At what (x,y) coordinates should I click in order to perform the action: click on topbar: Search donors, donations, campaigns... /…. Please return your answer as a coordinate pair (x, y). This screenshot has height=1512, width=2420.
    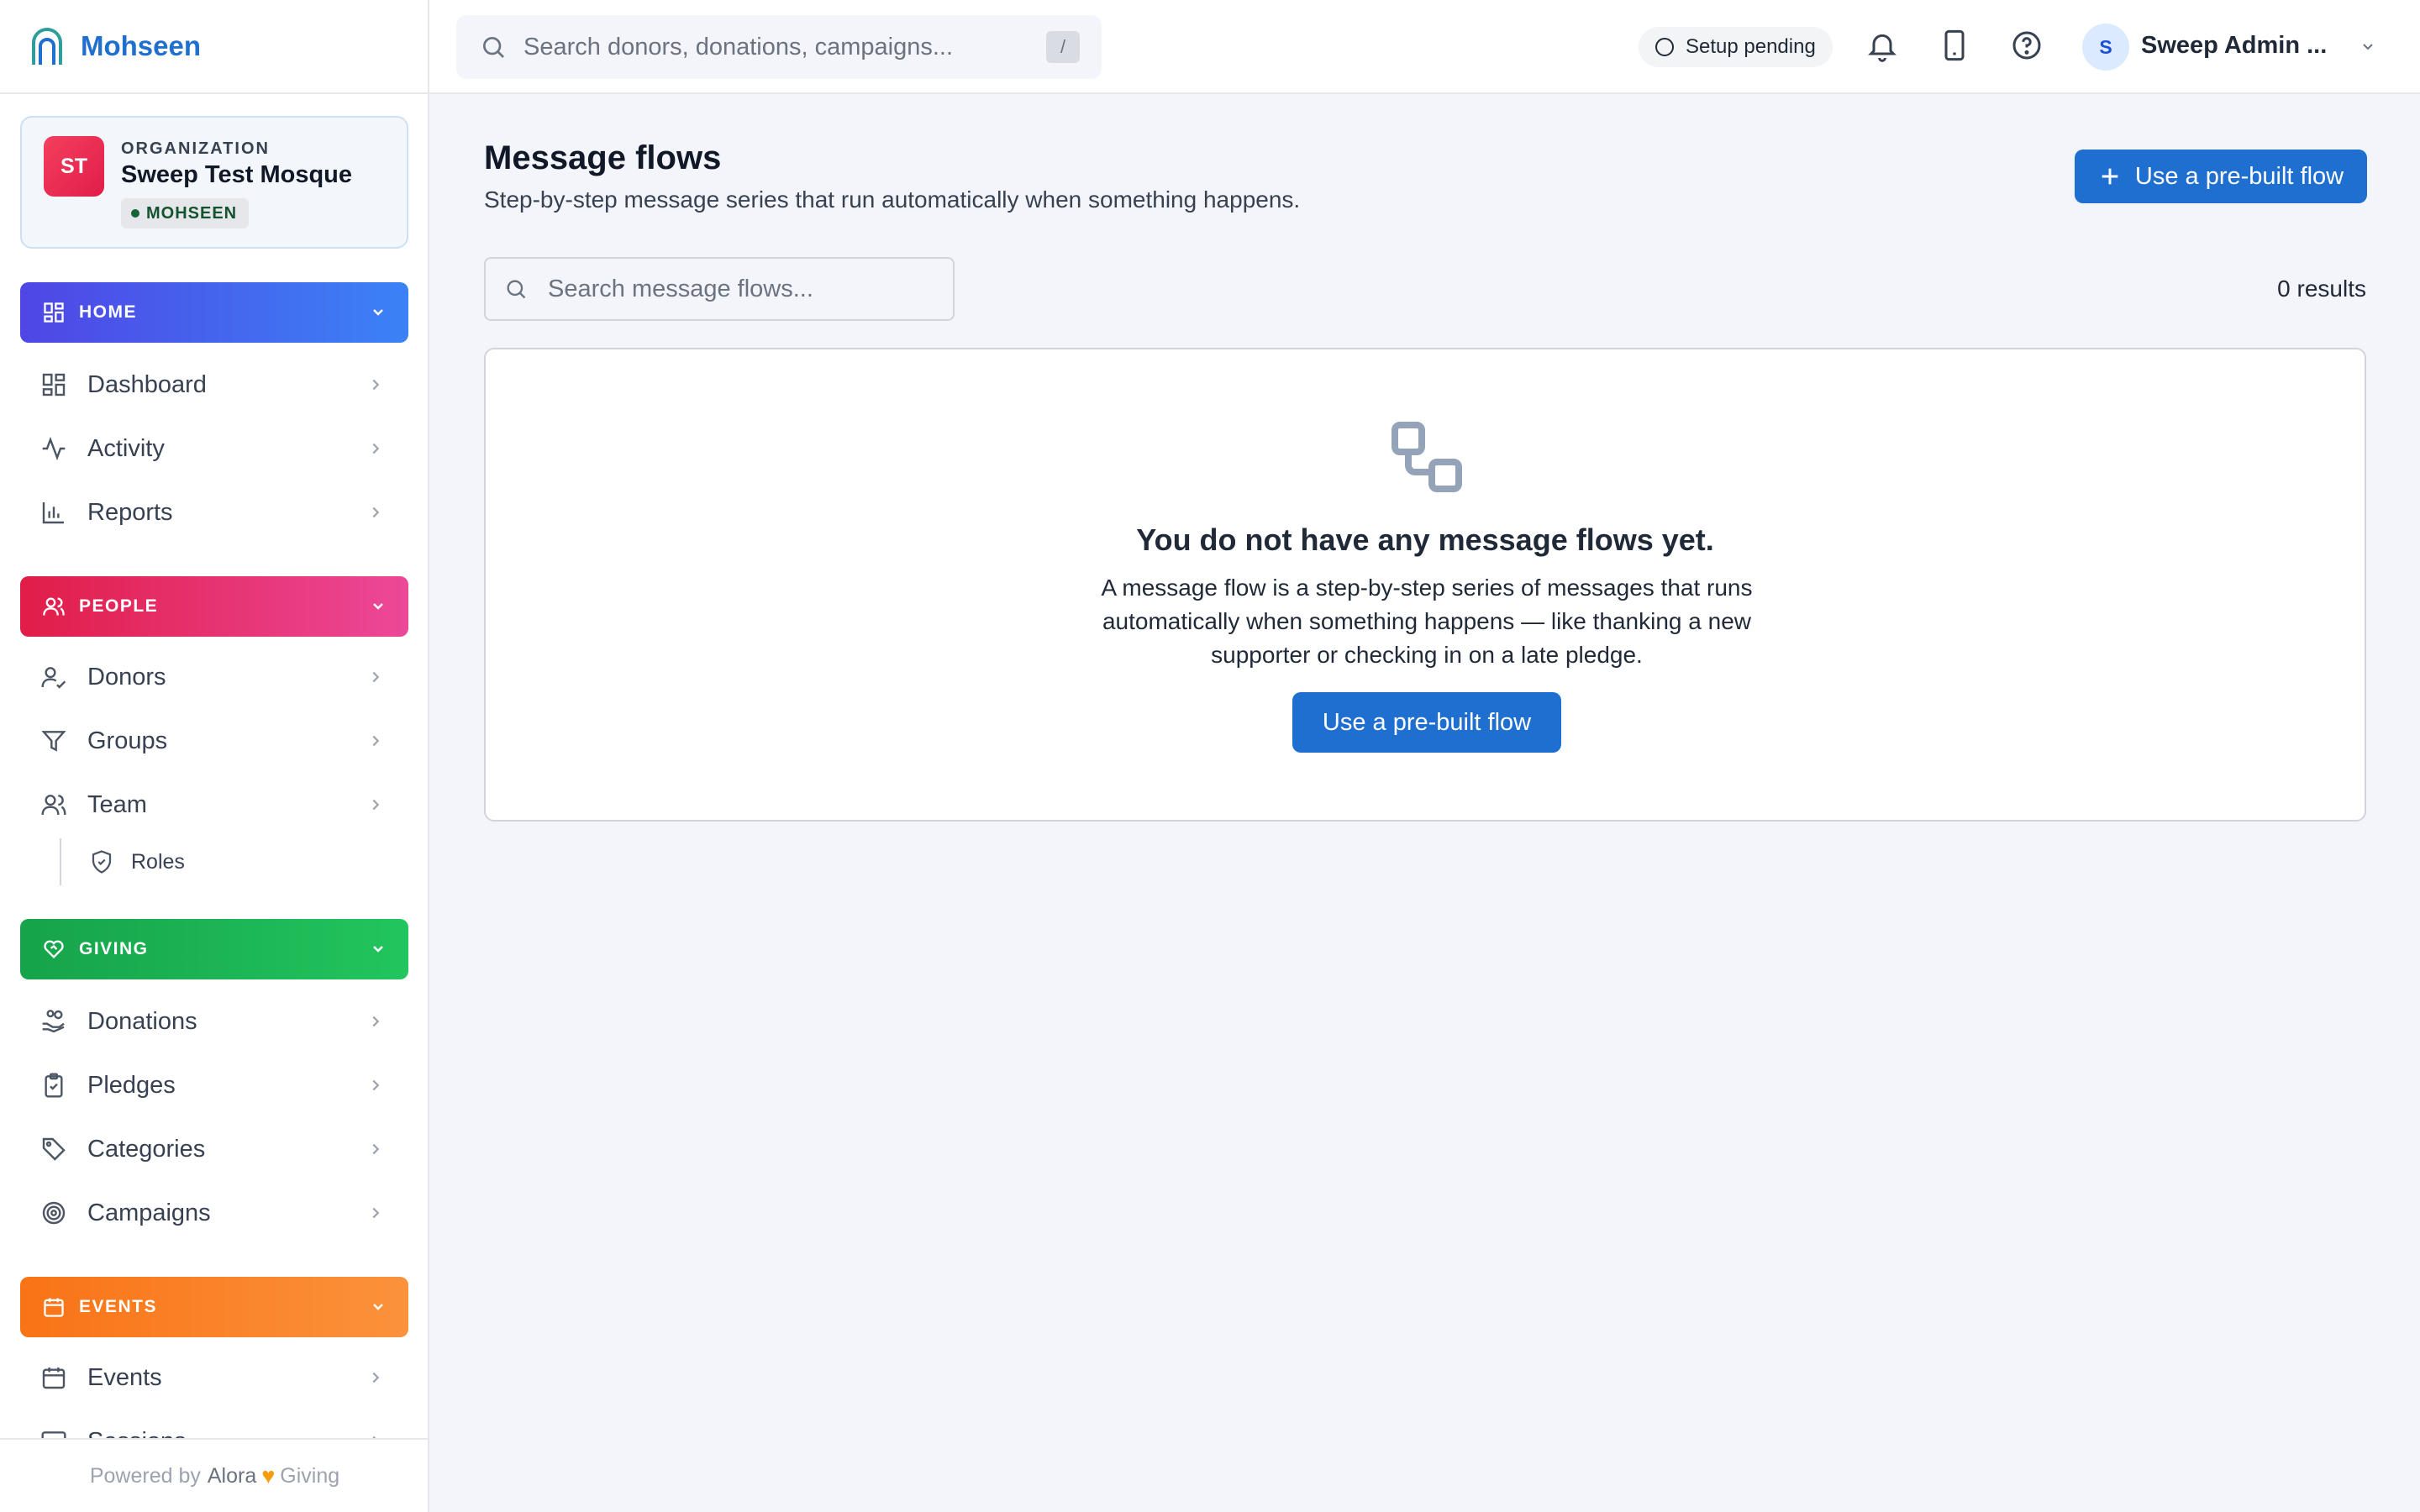
    Looking at the image, I should click on (1424, 47).